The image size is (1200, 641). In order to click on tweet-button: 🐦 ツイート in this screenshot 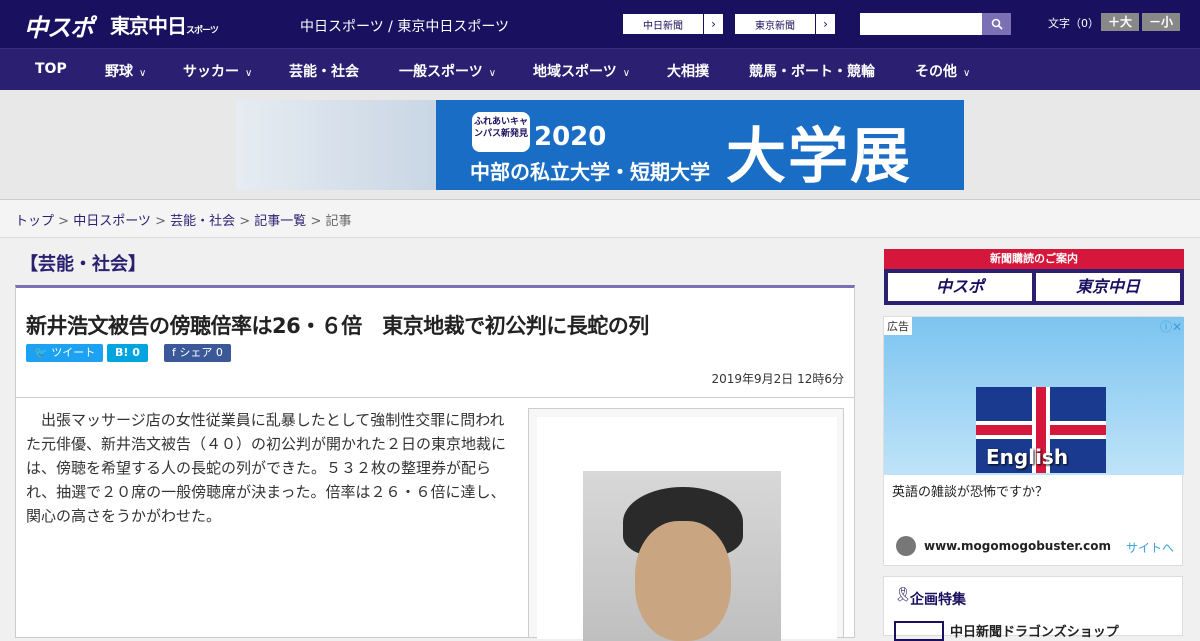, I will do `click(65, 353)`.